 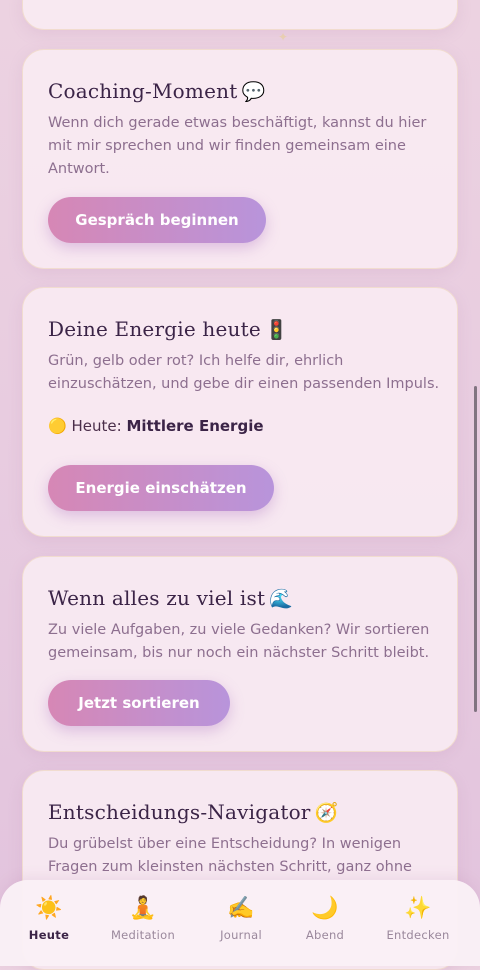 What do you see at coordinates (179, 812) in the screenshot?
I see `card-title-text: Entscheidungs-Navigator` at bounding box center [179, 812].